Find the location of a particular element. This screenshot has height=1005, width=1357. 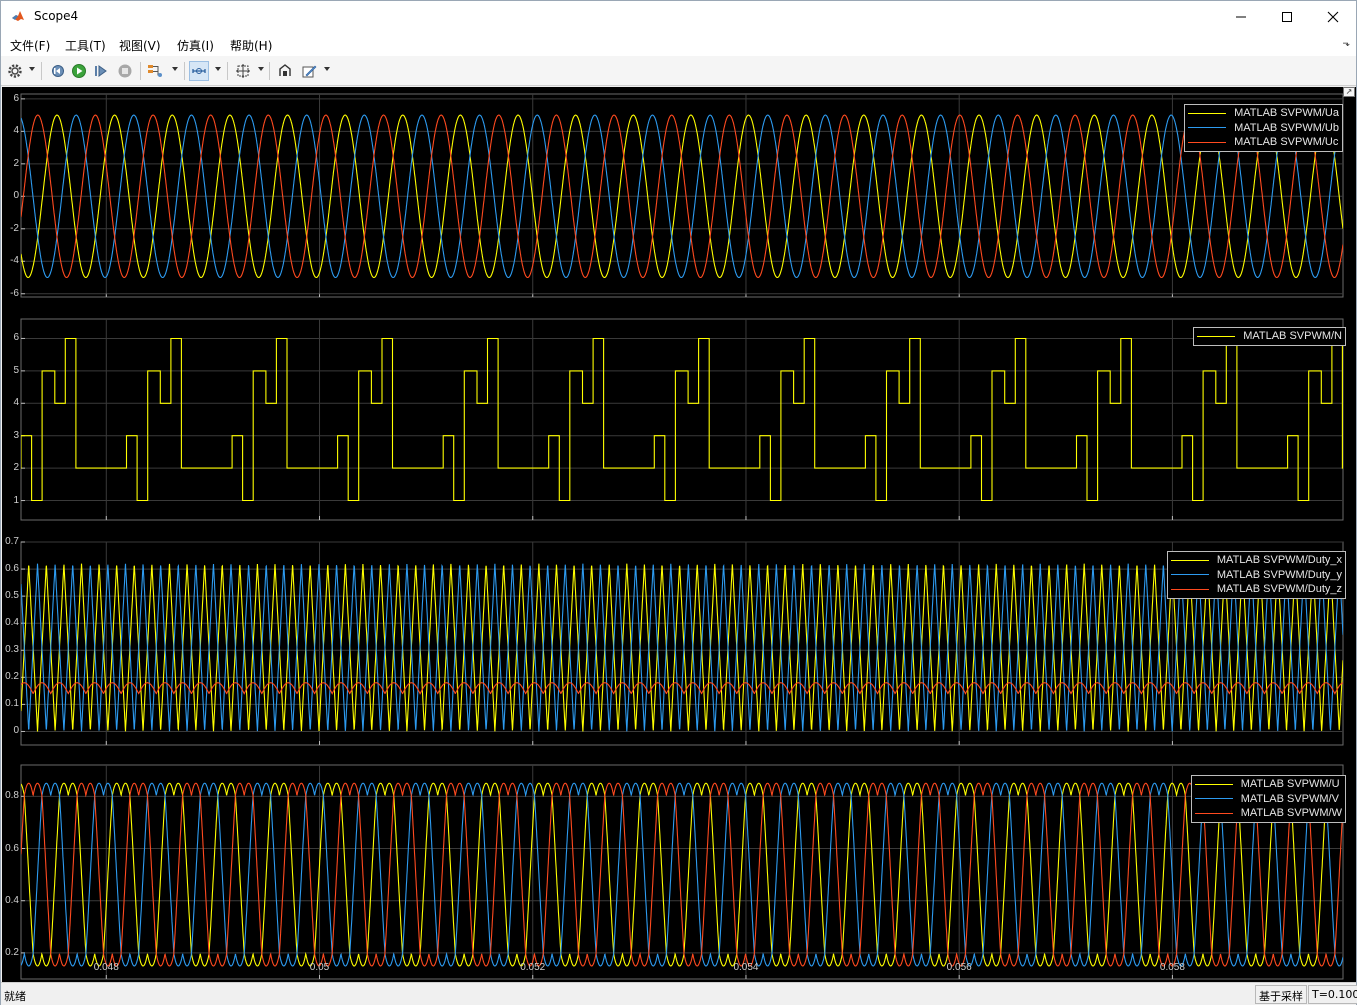

legend-label: MATLAB SVPWM/W is located at coordinates (1291, 813).